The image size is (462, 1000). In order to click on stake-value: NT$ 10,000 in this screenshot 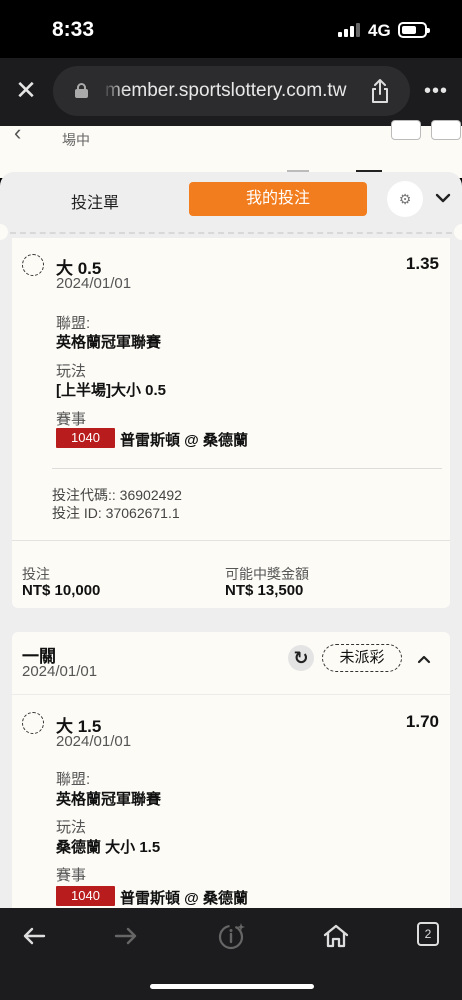, I will do `click(61, 590)`.